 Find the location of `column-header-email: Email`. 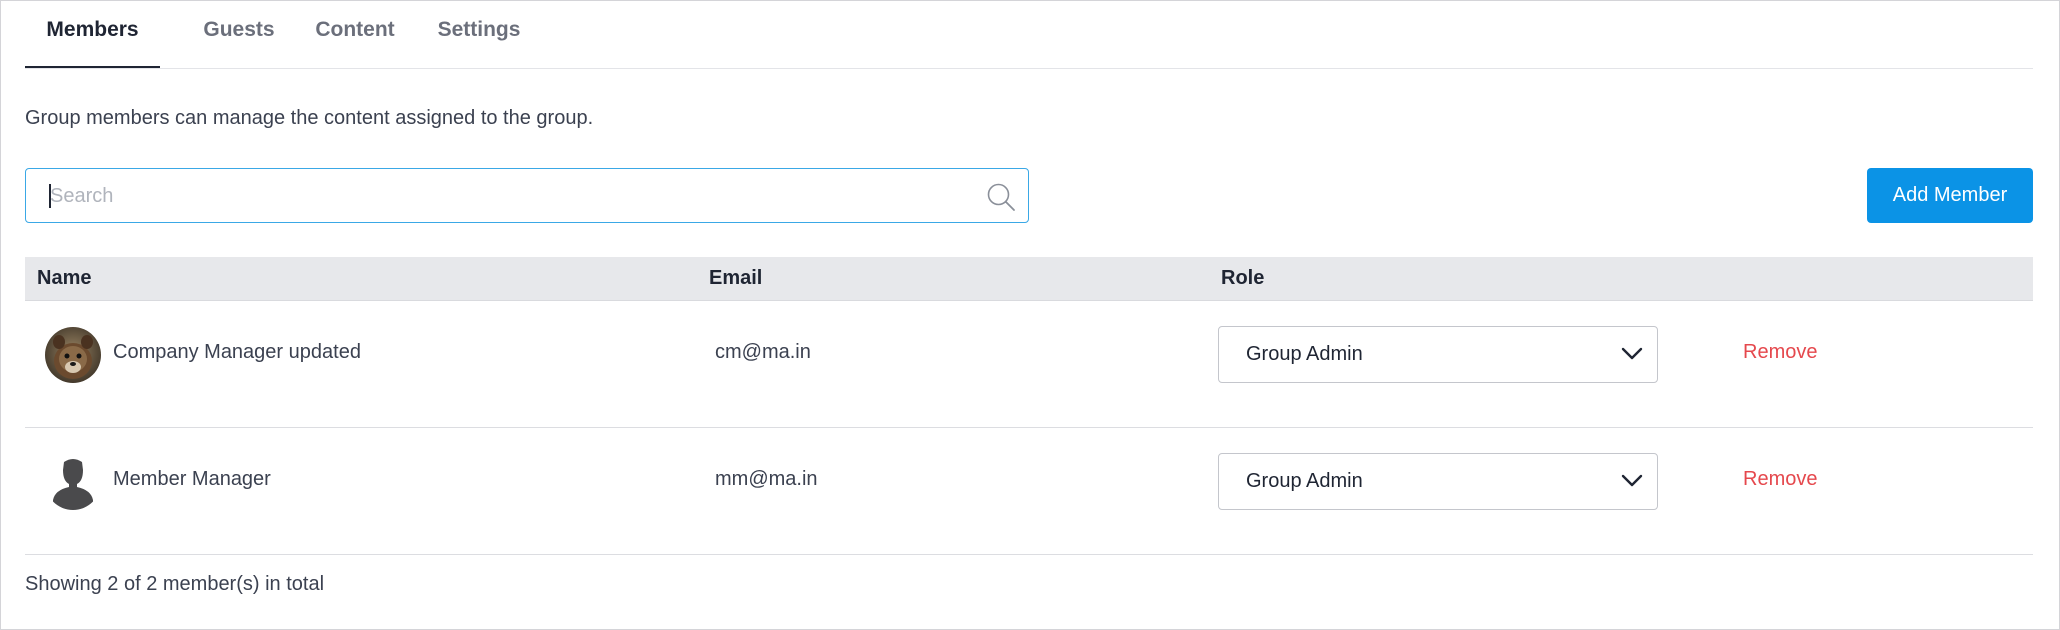

column-header-email: Email is located at coordinates (736, 278).